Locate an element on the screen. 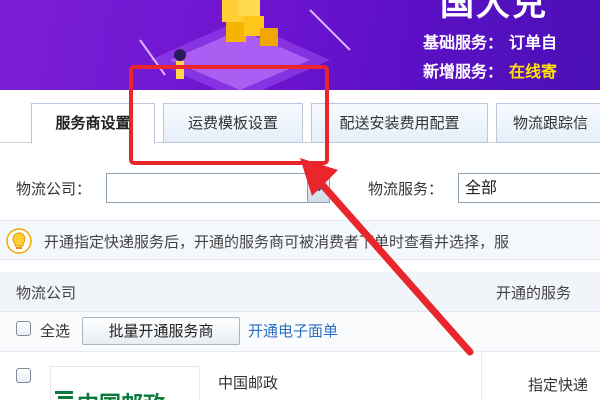 The width and height of the screenshot is (600, 400). info-tip-bar: 开通指定快递服务后，开通的服务商可被消费者下单时查看并选择，服 is located at coordinates (300, 240).